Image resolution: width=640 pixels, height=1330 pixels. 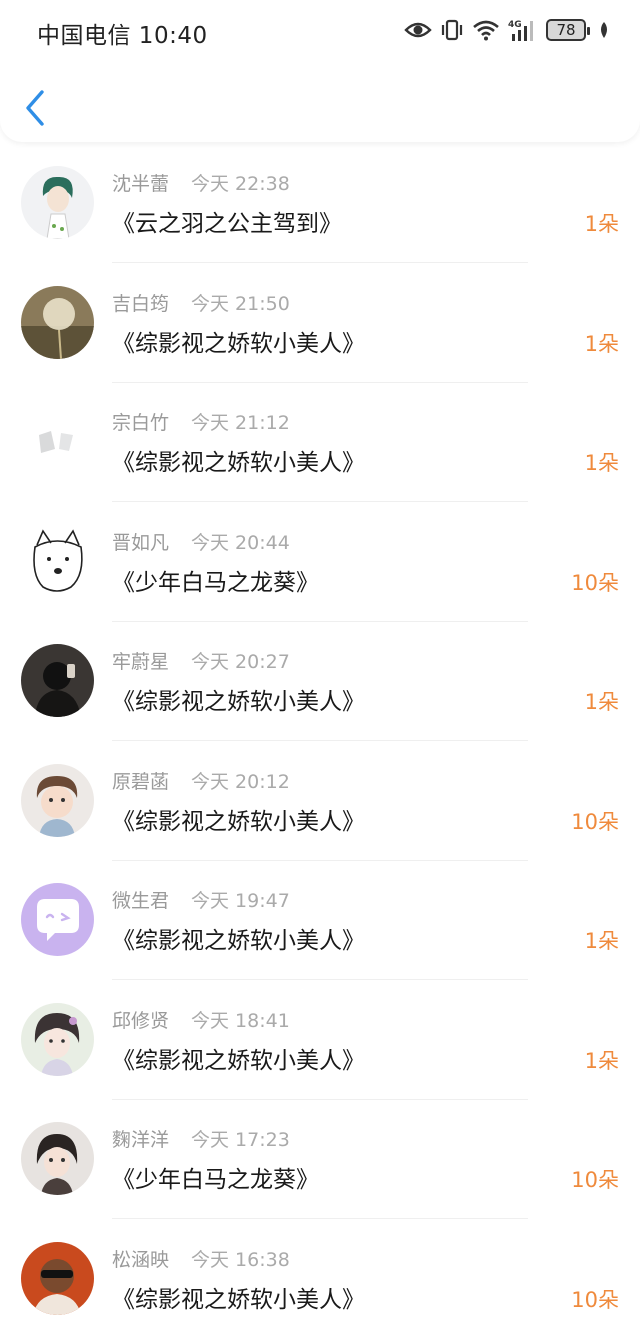 I want to click on vibrate-icon, so click(x=452, y=30).